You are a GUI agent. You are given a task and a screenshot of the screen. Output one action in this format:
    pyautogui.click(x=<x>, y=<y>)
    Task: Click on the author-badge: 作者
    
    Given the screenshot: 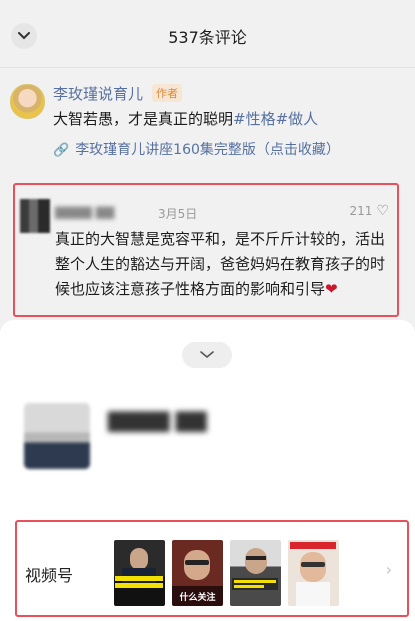 What is the action you would take?
    pyautogui.click(x=167, y=93)
    